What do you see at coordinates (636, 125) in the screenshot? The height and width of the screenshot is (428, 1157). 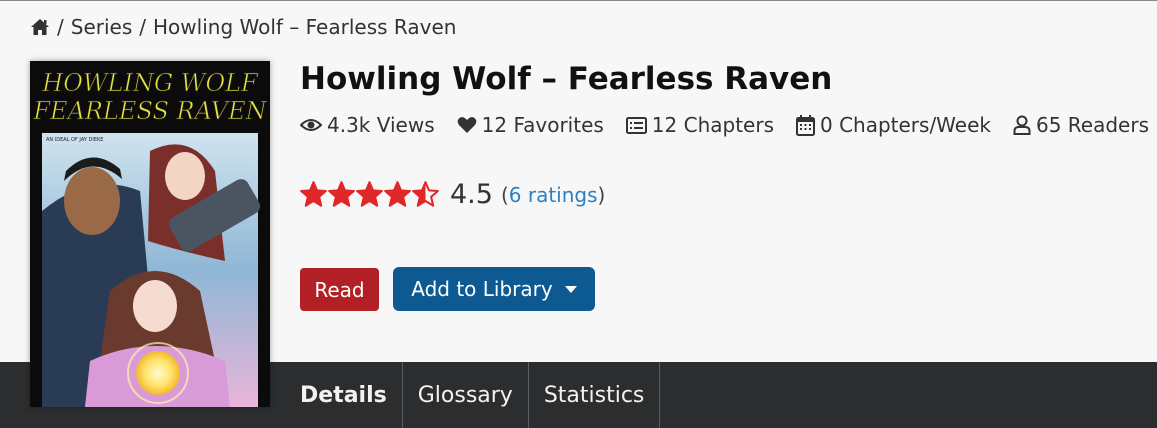 I see `list-icon` at bounding box center [636, 125].